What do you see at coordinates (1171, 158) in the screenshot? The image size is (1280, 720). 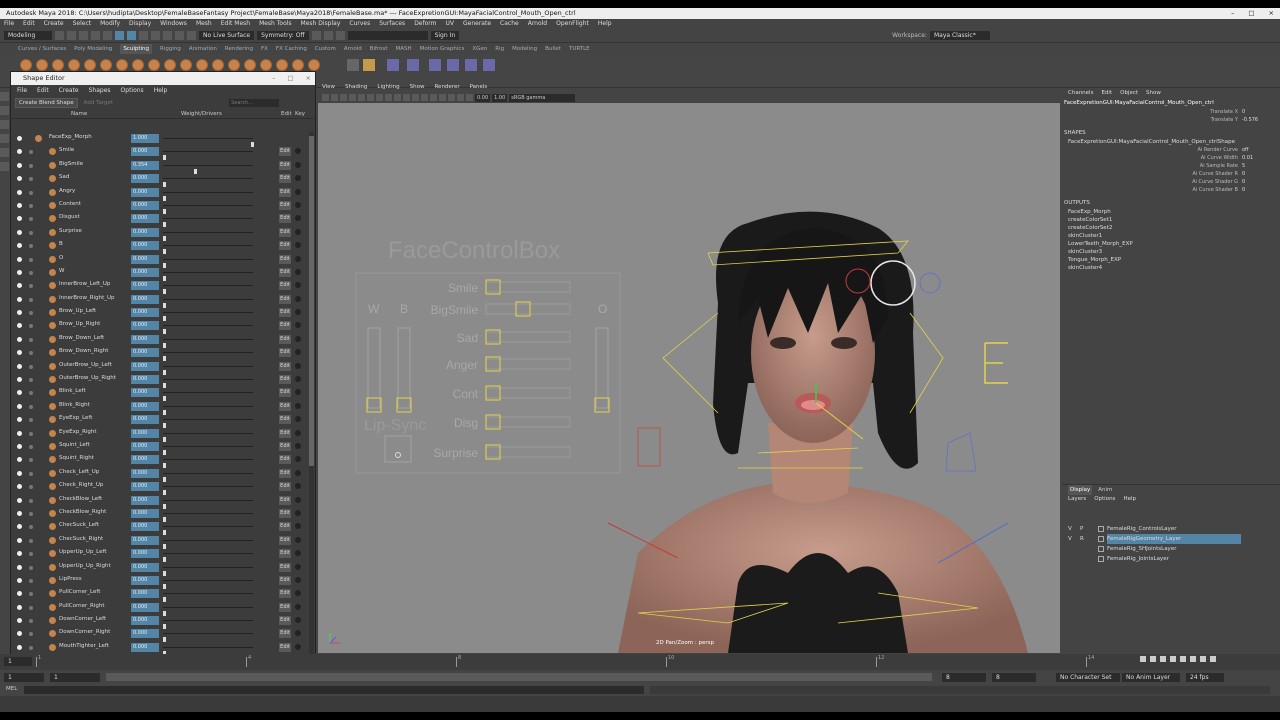 I see `cb-shape-attr: Ai Curve Width 0.01` at bounding box center [1171, 158].